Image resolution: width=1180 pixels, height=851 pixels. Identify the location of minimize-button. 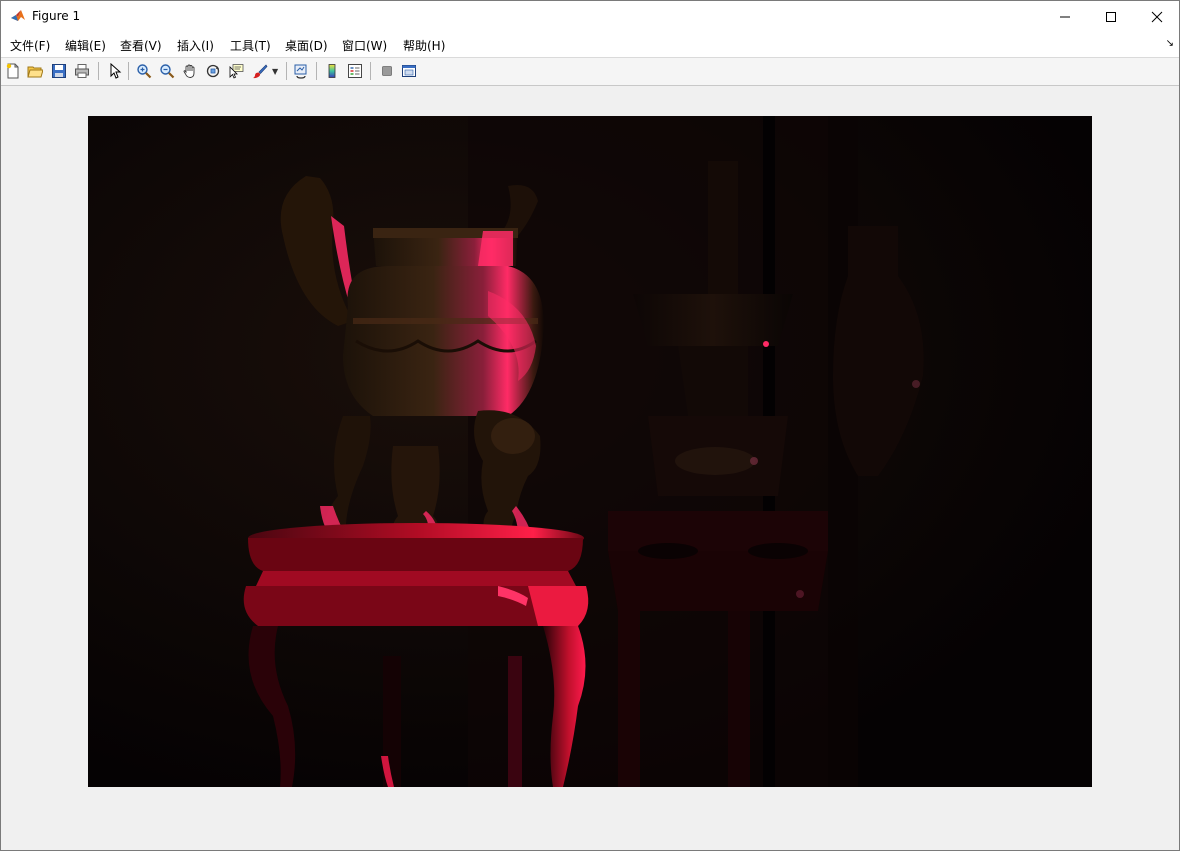
(1065, 16).